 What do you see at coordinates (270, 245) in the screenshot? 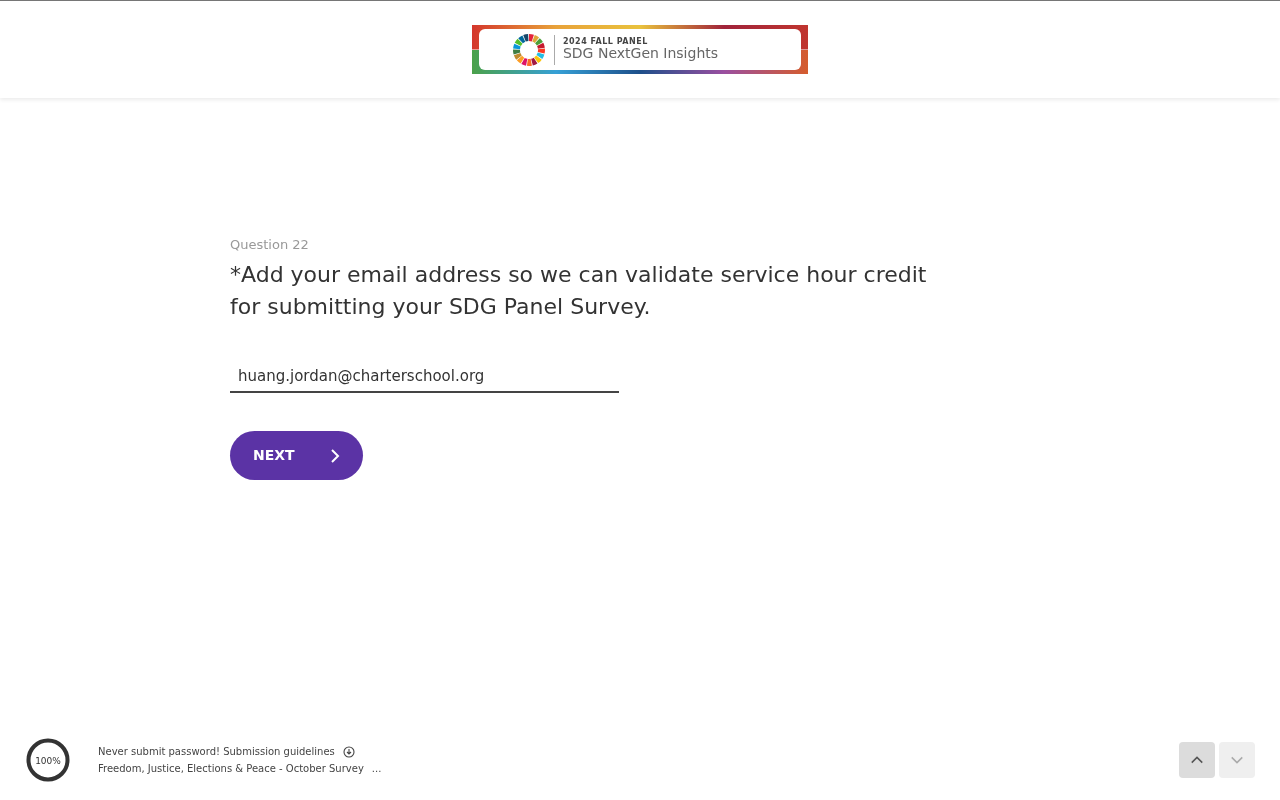
I see `question-number: Question 22` at bounding box center [270, 245].